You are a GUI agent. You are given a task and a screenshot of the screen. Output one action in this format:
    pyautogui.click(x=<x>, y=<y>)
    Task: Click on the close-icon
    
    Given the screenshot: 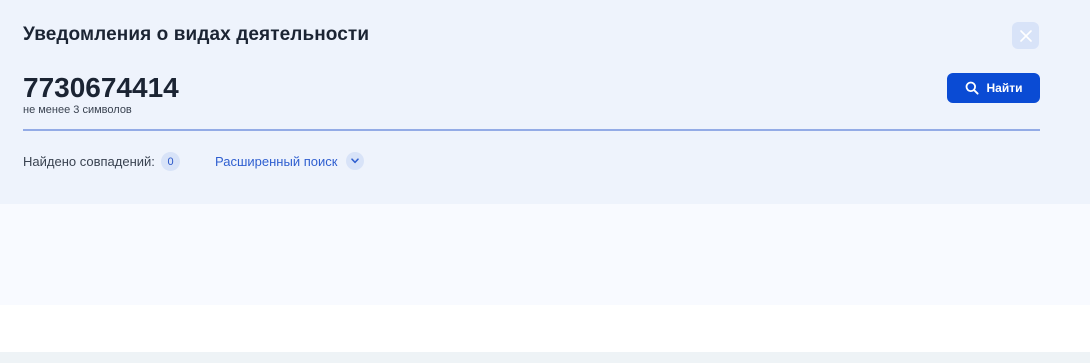 What is the action you would take?
    pyautogui.click(x=1025, y=35)
    